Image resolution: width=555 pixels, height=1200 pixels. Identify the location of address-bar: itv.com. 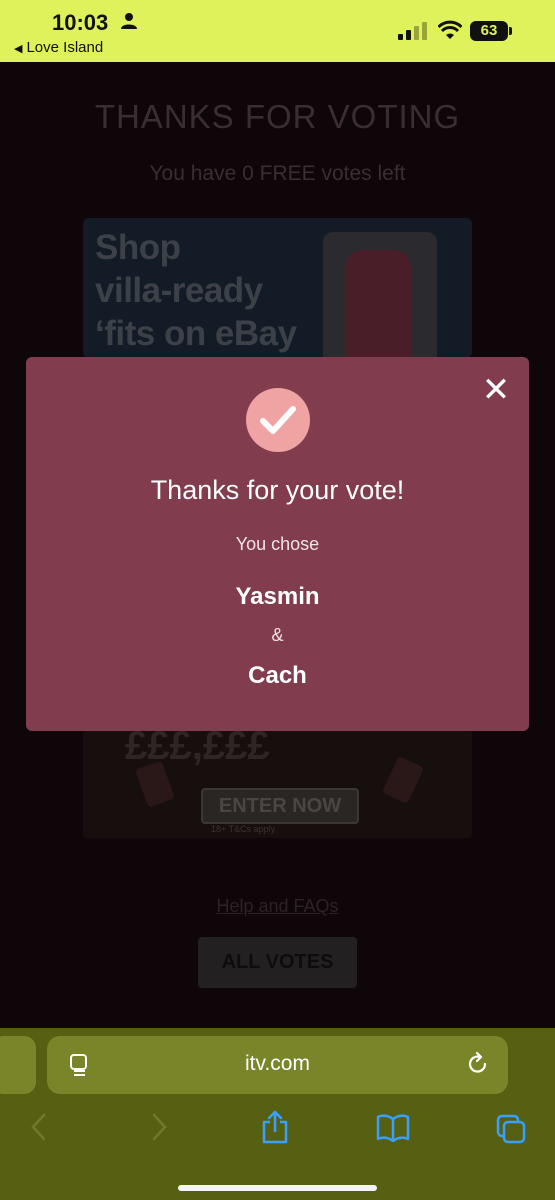
(277, 1065).